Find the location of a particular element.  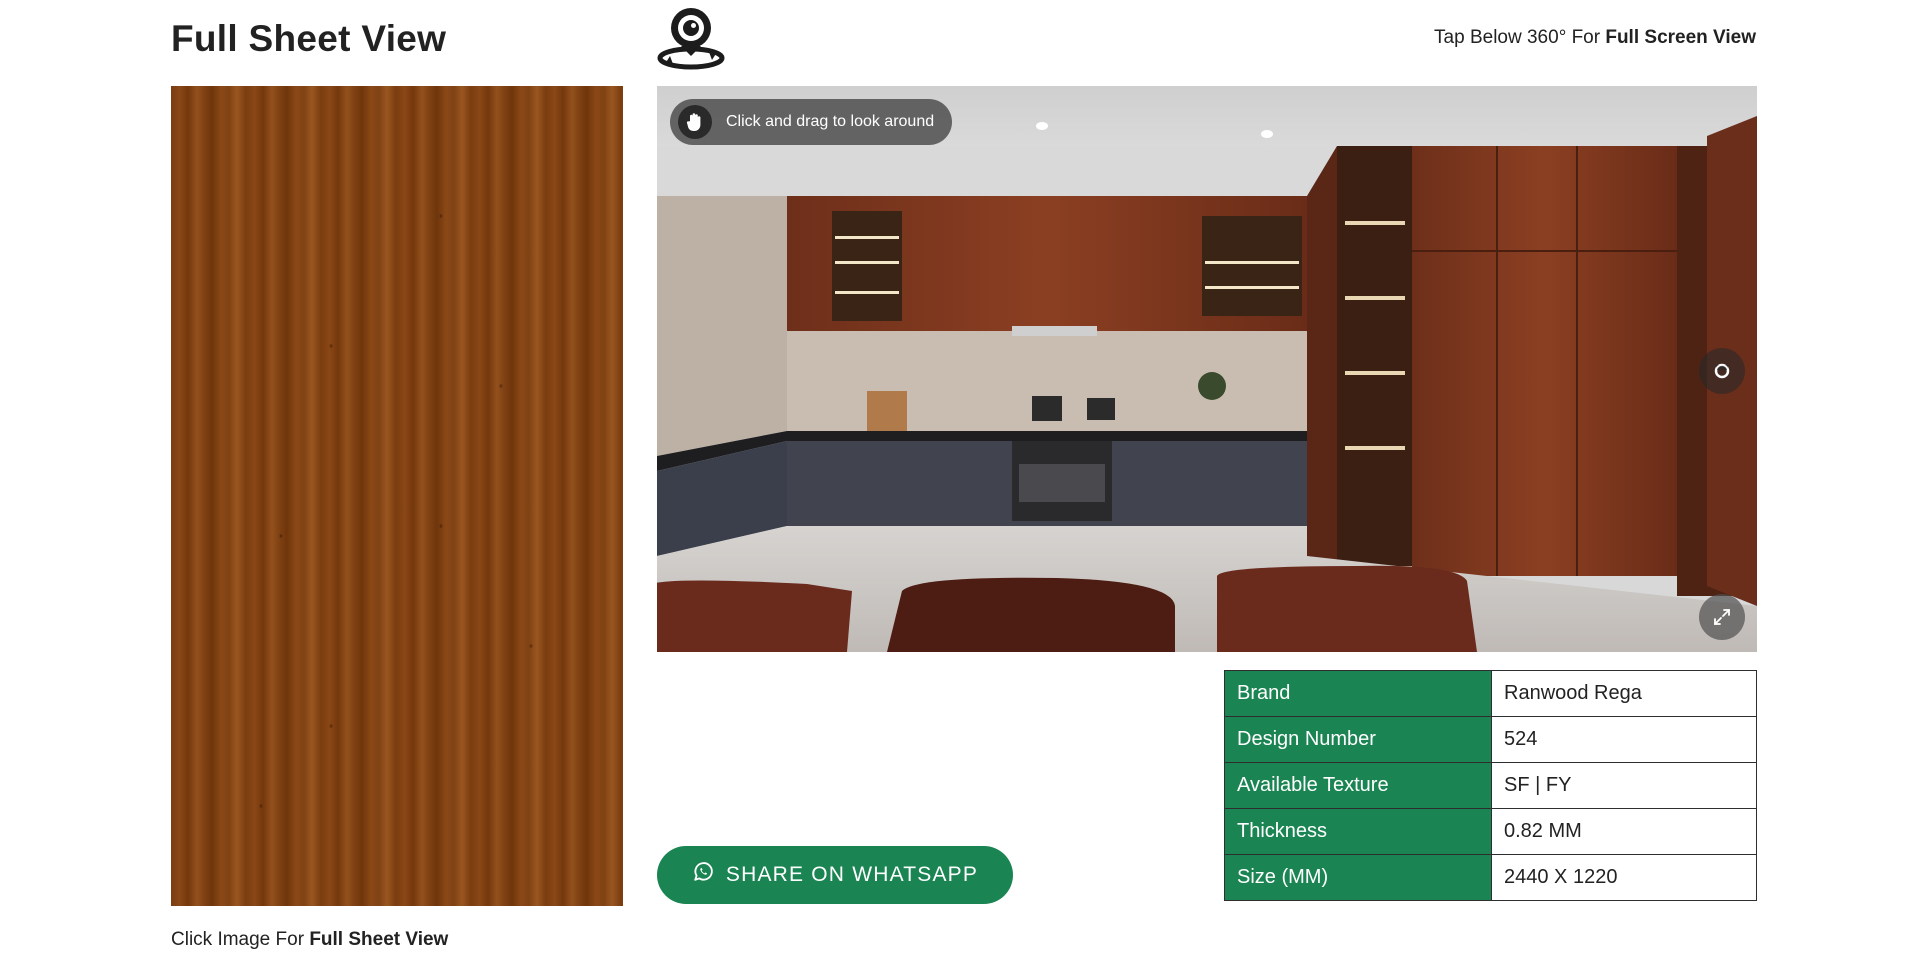

spec-value: SF | FY is located at coordinates (1624, 785).